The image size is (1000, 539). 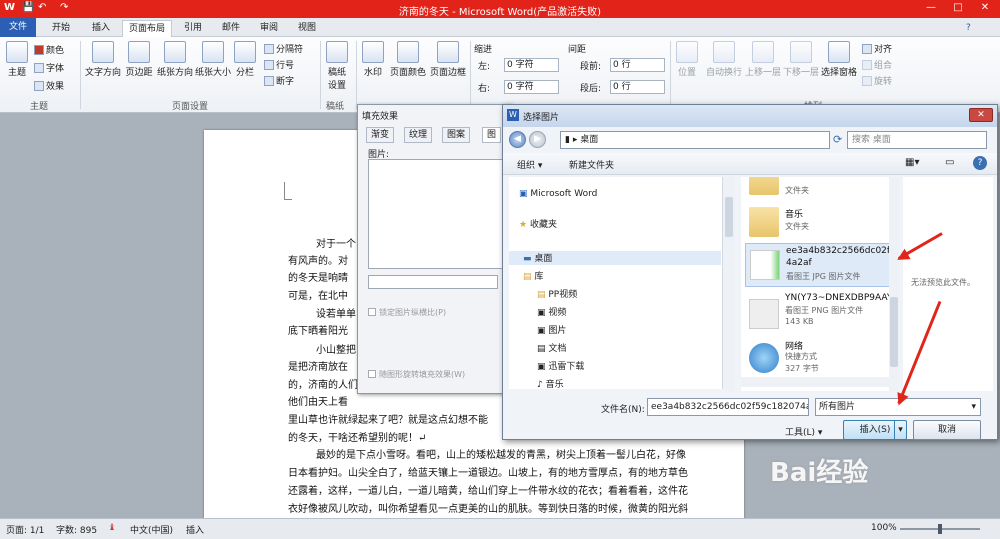 What do you see at coordinates (551, 311) in the screenshot?
I see `nav-item-videos: ▣ 视频` at bounding box center [551, 311].